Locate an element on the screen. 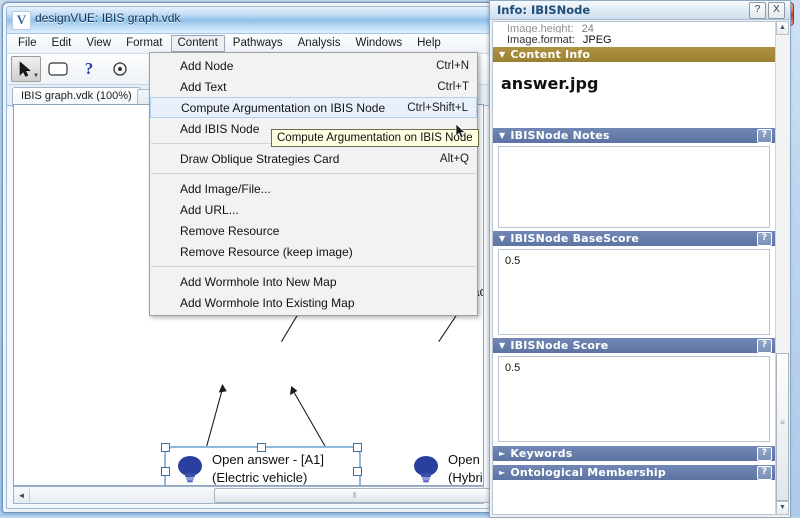  arrow-cursor-icon is located at coordinates (25, 68).